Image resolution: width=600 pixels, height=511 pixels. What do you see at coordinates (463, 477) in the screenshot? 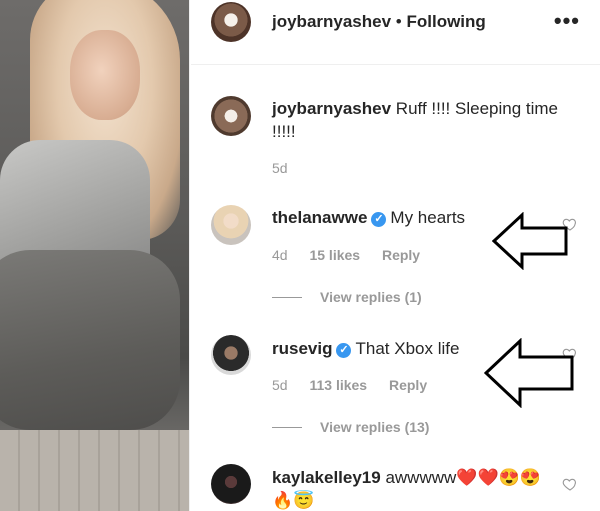
I see `comment-text: awwwww❤️❤️😍😍` at bounding box center [463, 477].